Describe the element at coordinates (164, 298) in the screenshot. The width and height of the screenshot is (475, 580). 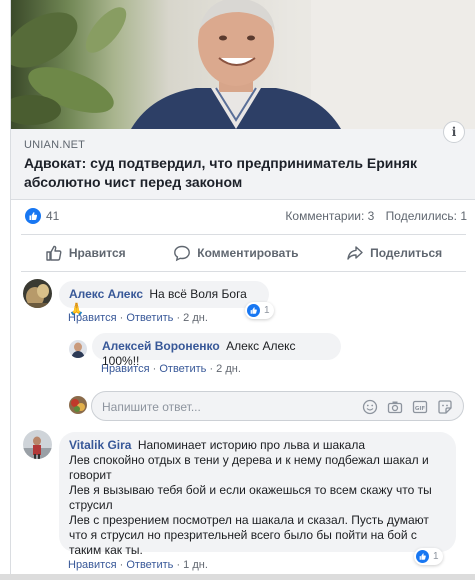
I see `comment-bubble: Алекс Алекс На всё Воля Бога 🙏` at that location.